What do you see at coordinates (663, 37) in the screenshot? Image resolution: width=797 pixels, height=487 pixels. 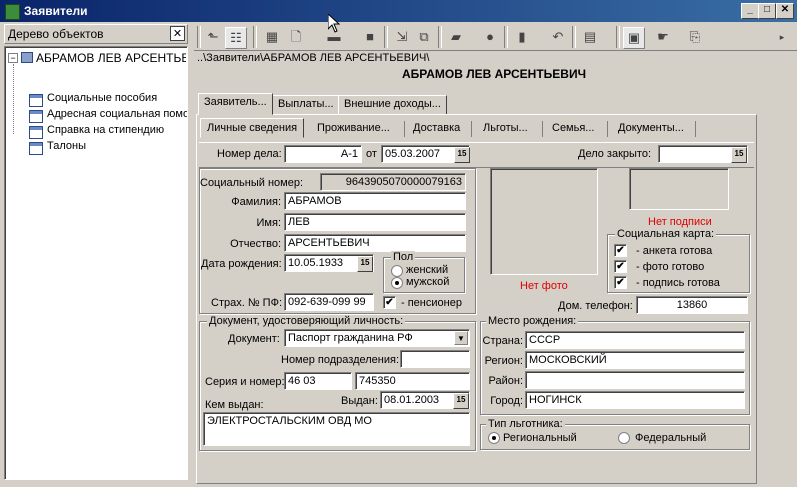 I see `handshake-icon: ☛` at bounding box center [663, 37].